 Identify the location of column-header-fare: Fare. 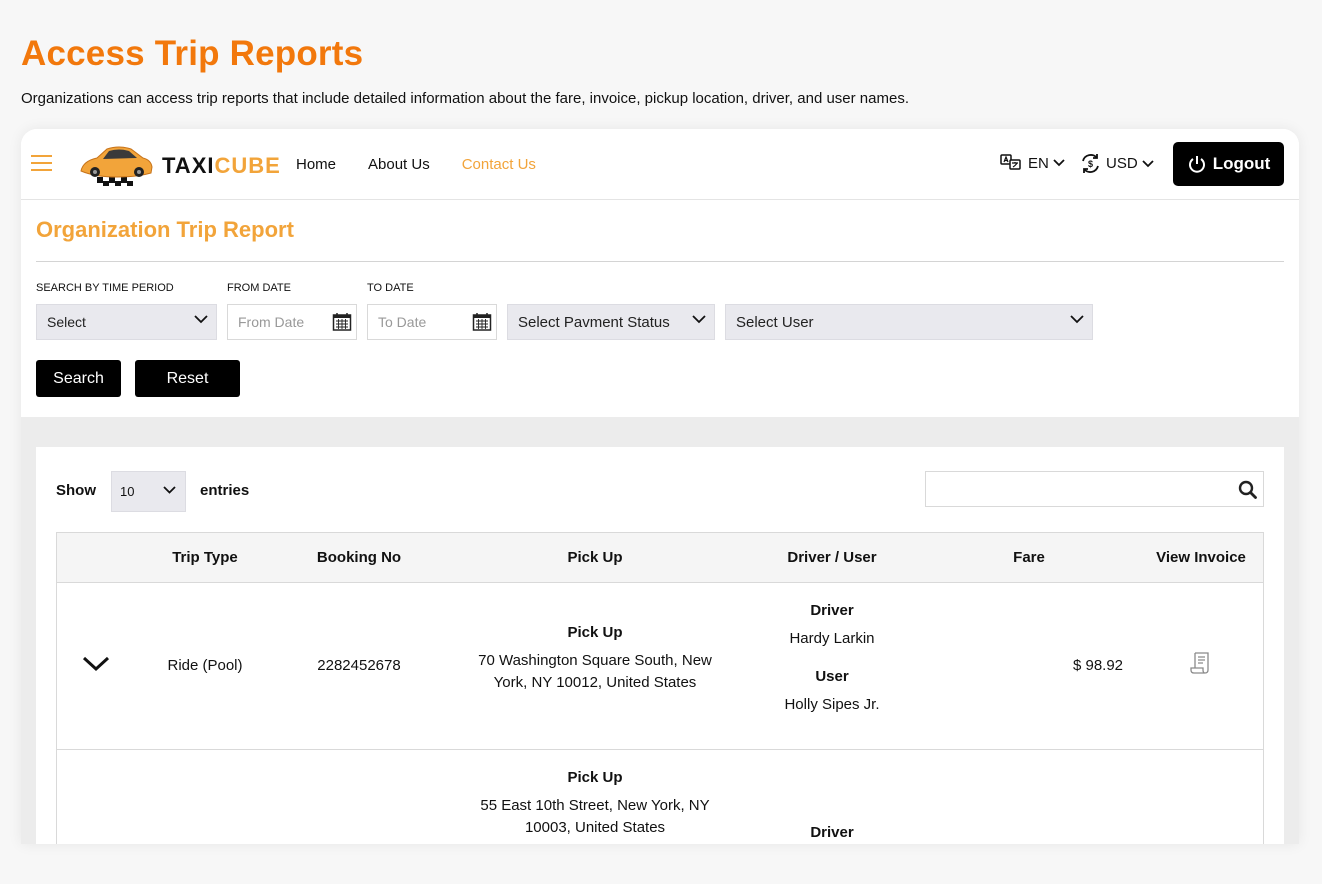
(1029, 557).